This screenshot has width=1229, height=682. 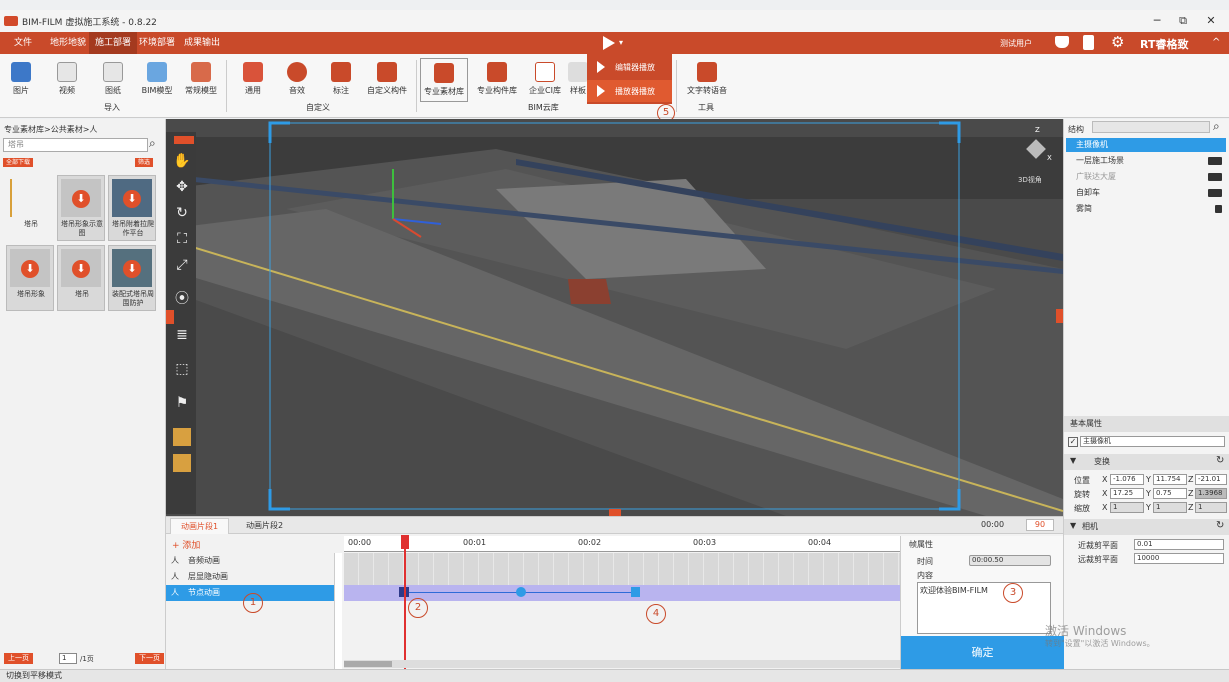 I want to click on general-button: 通用, so click(x=253, y=77).